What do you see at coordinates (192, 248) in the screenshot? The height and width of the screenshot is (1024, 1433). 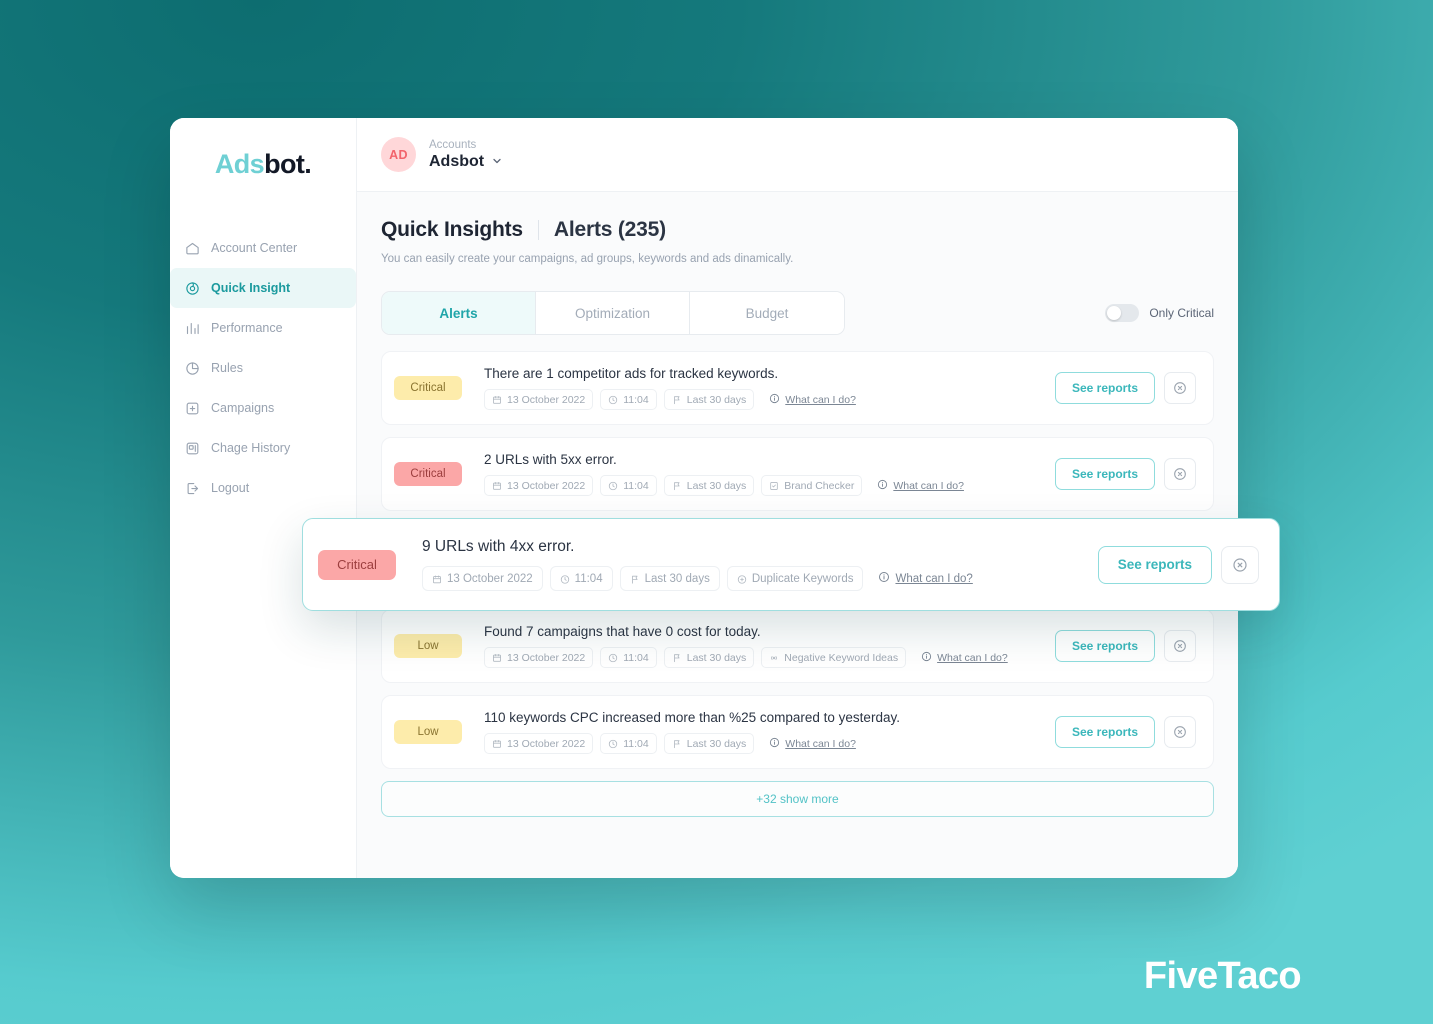 I see `home-icon` at bounding box center [192, 248].